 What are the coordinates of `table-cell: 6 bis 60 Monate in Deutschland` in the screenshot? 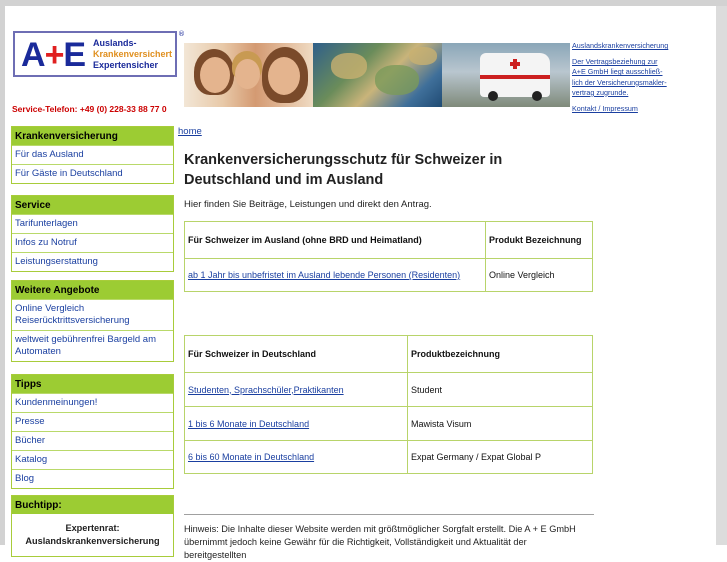 It's located at (296, 457).